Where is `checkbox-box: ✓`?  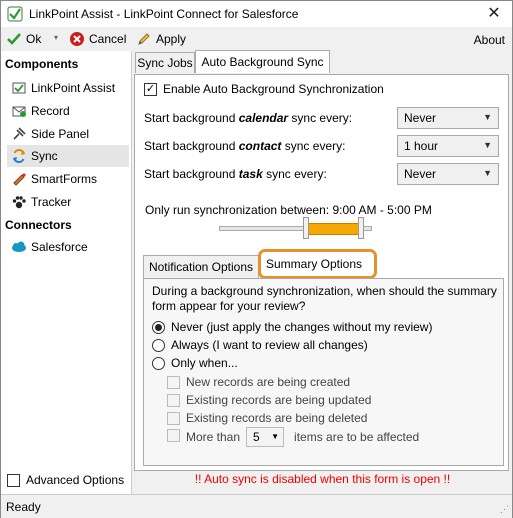
checkbox-box: ✓ is located at coordinates (150, 89).